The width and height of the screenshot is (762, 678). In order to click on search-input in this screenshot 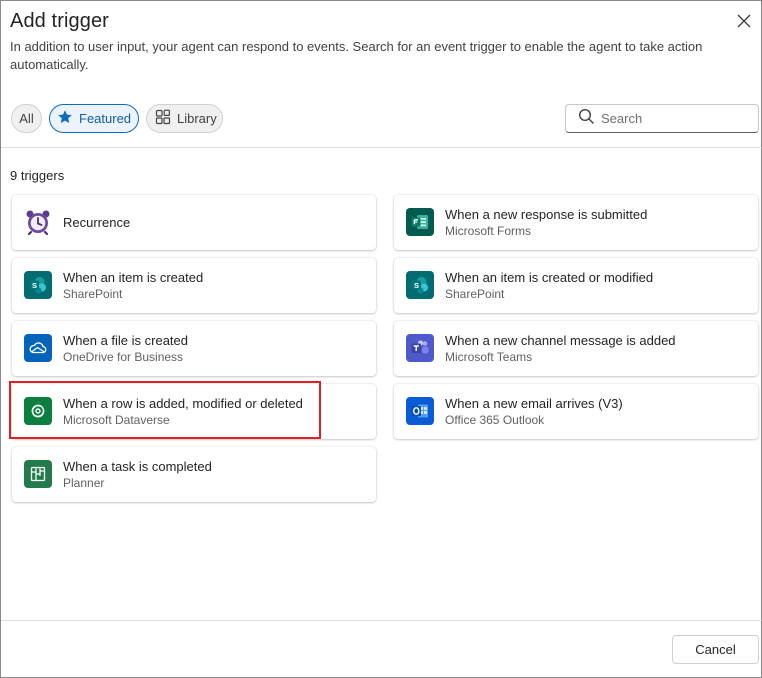, I will do `click(676, 118)`.